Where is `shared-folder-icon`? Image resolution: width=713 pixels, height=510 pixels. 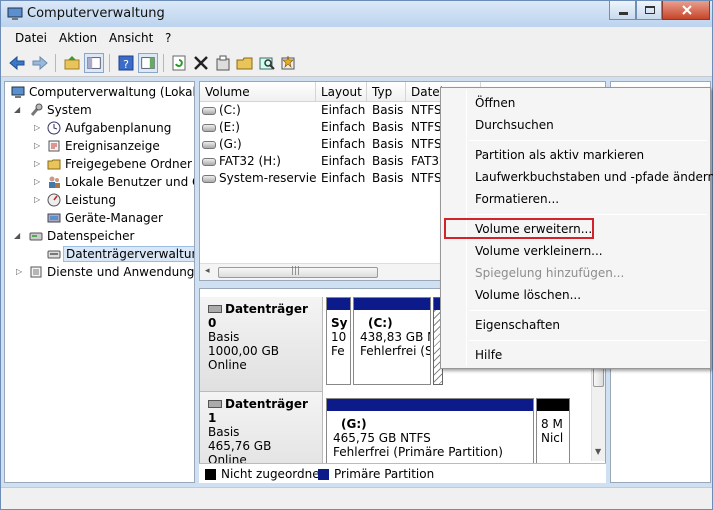
shared-folder-icon is located at coordinates (54, 164).